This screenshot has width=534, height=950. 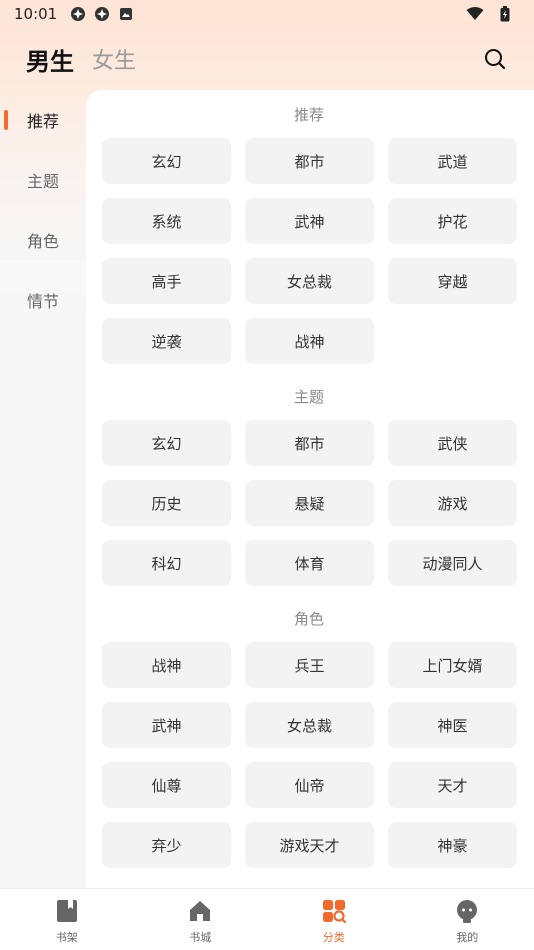 I want to click on sidebar-item-label: 主题, so click(x=43, y=181).